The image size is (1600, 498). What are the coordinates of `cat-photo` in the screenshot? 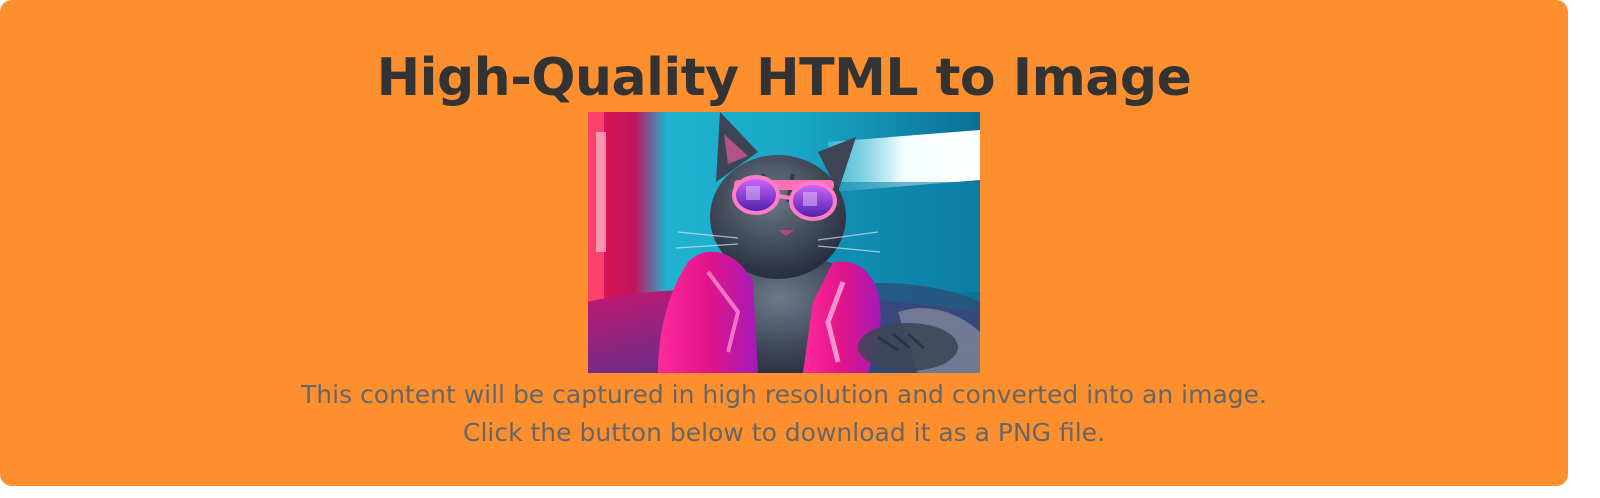 It's located at (784, 242).